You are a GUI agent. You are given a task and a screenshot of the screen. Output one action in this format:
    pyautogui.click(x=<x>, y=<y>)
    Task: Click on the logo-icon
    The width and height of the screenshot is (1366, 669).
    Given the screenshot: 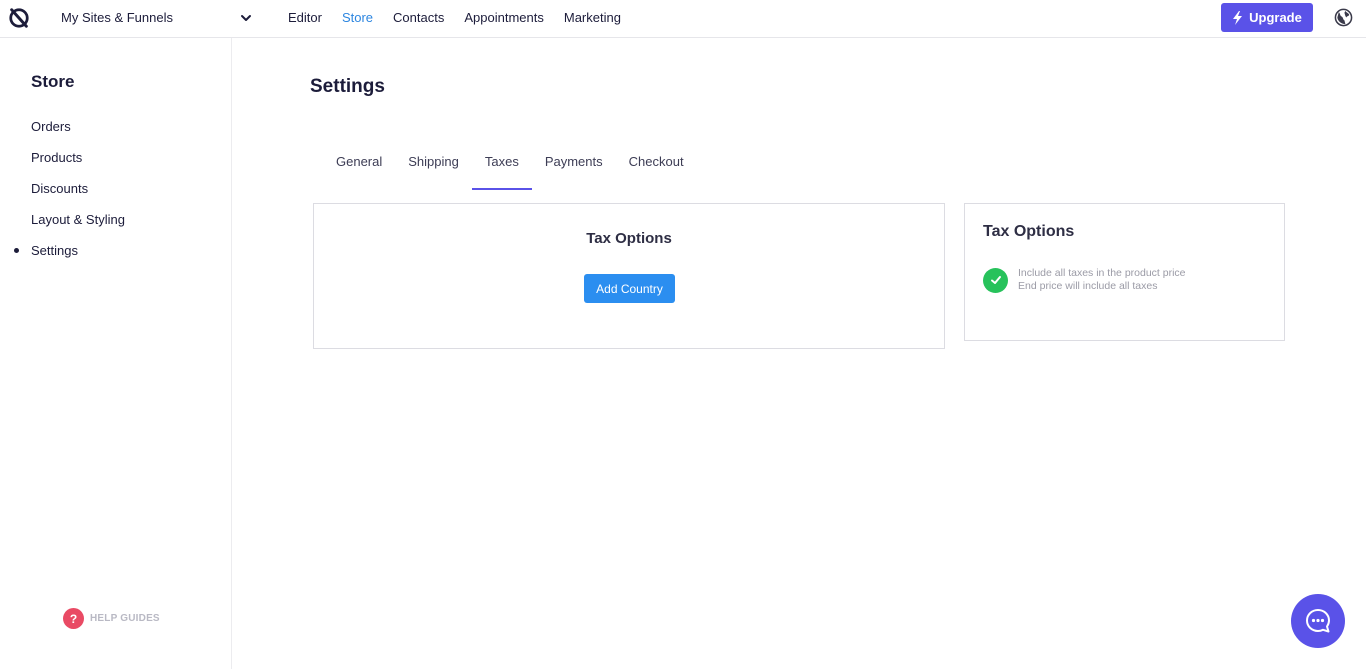 What is the action you would take?
    pyautogui.click(x=19, y=18)
    